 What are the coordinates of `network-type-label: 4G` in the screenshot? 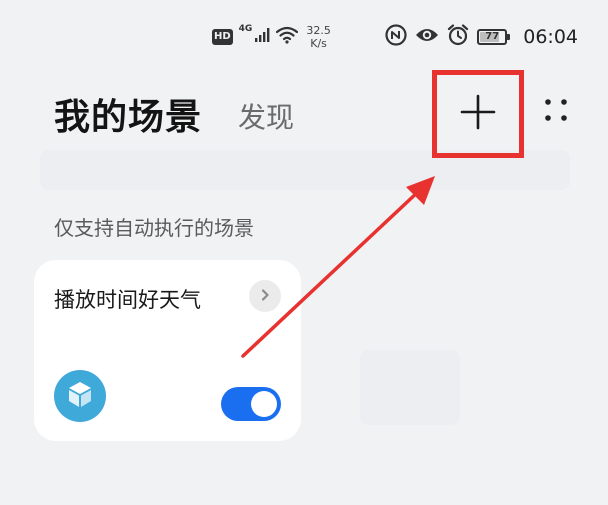 It's located at (245, 29).